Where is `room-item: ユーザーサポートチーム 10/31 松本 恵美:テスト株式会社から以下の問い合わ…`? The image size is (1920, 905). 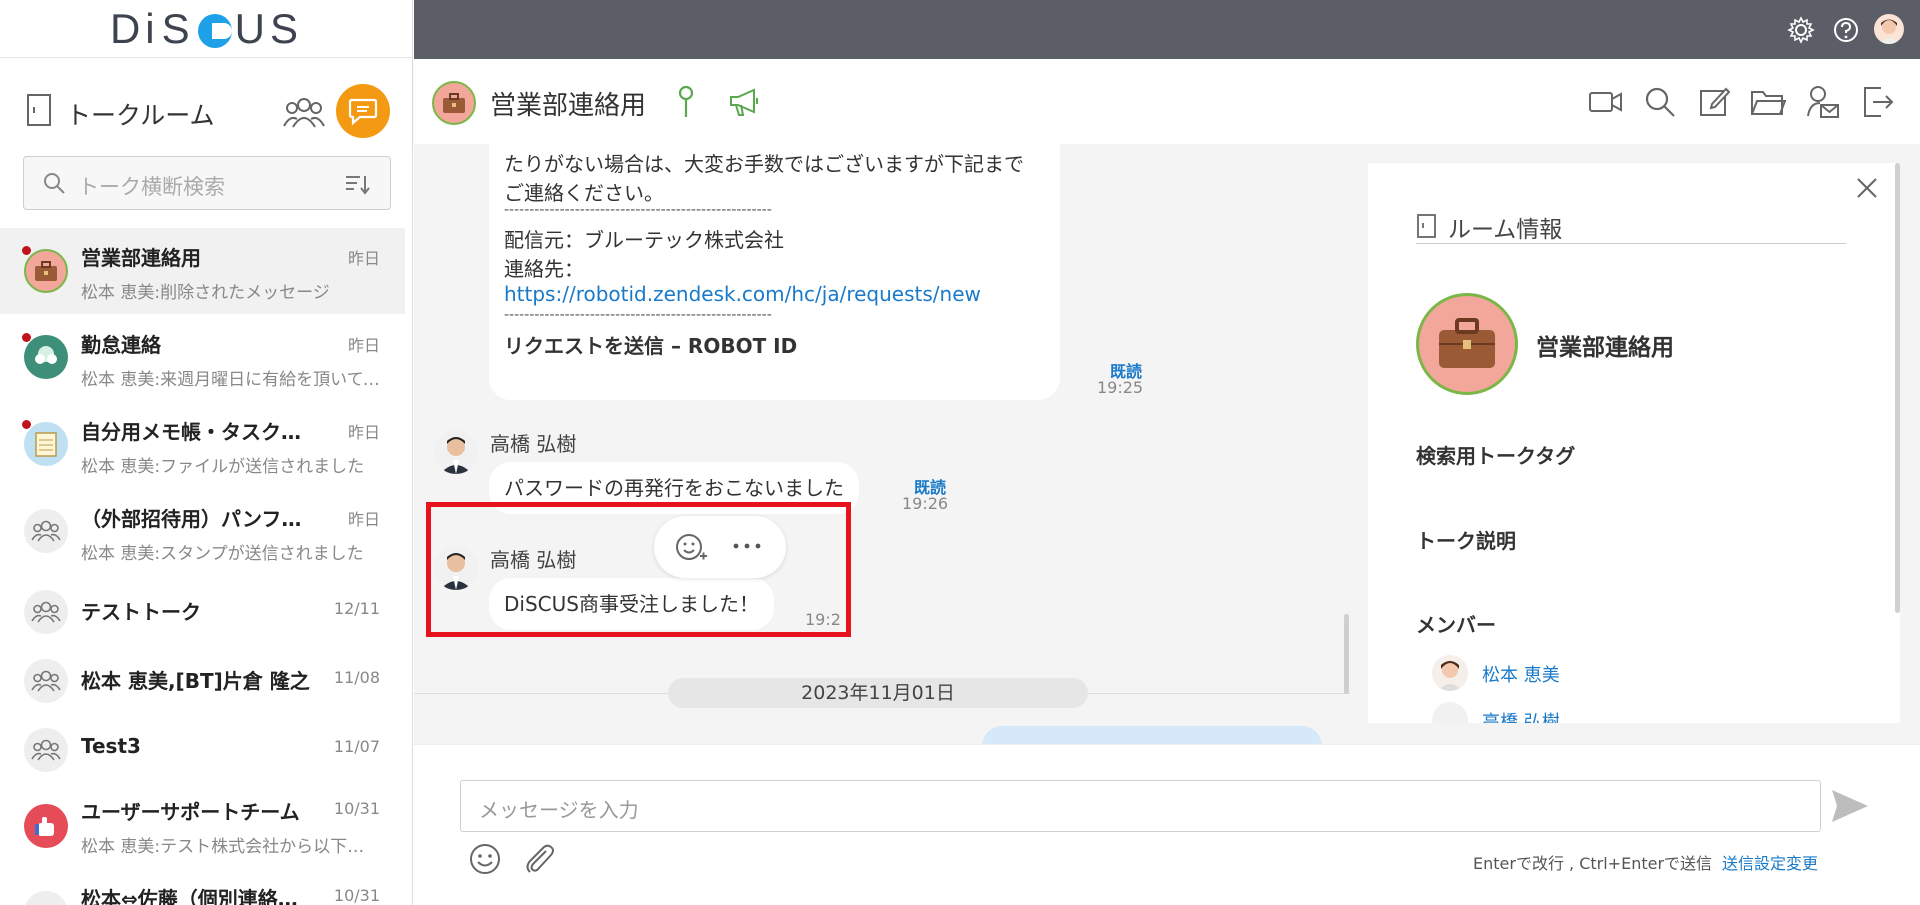 room-item: ユーザーサポートチーム 10/31 松本 恵美:テスト株式会社から以下の問い合わ… is located at coordinates (202, 825).